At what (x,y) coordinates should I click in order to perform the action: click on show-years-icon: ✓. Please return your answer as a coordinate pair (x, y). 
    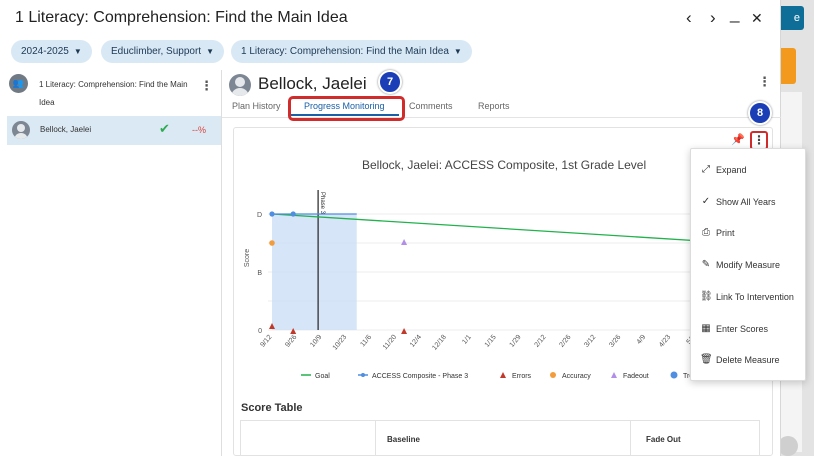
    Looking at the image, I should click on (706, 201).